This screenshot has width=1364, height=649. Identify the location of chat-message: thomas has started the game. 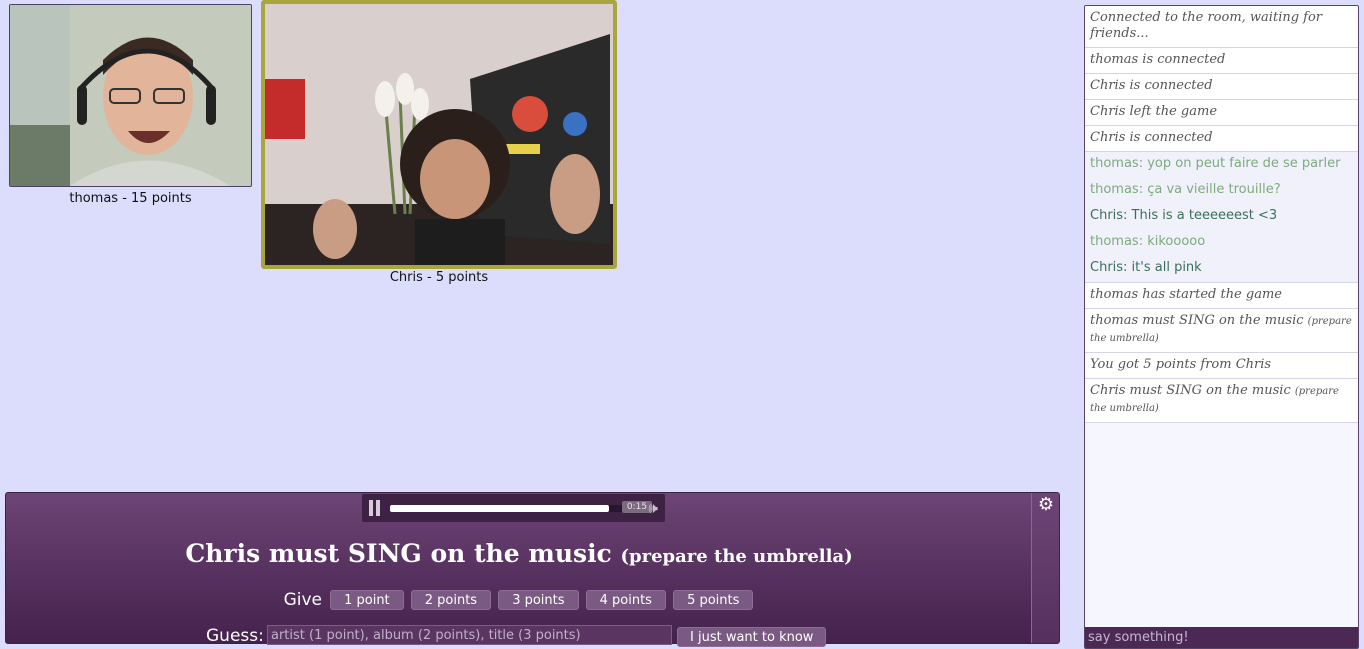
(1221, 296).